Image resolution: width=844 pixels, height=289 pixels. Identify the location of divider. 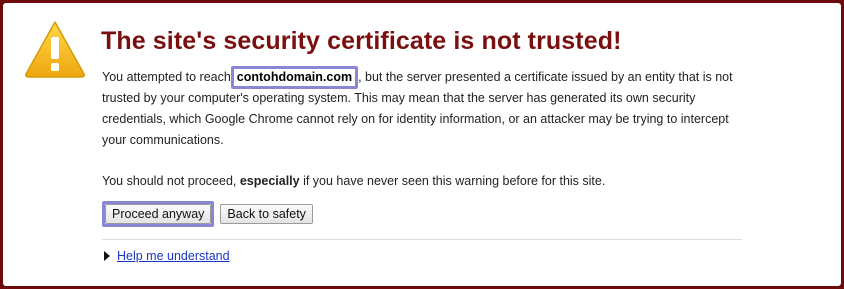
(422, 239).